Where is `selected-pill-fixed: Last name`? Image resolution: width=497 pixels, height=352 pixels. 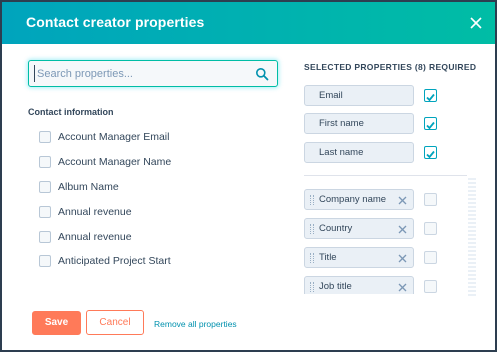 selected-pill-fixed: Last name is located at coordinates (359, 152).